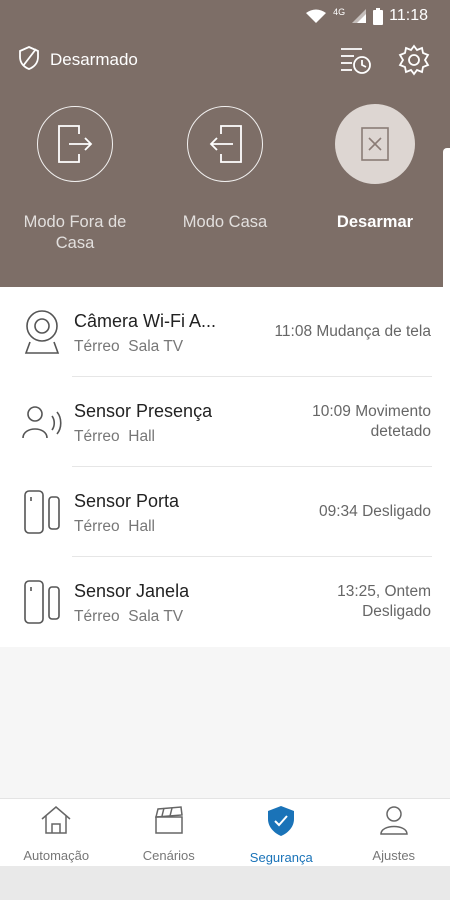  Describe the element at coordinates (225, 512) in the screenshot. I see `device-row-door: Sensor Porta Térreo Hall 09:34 Desligado` at that location.